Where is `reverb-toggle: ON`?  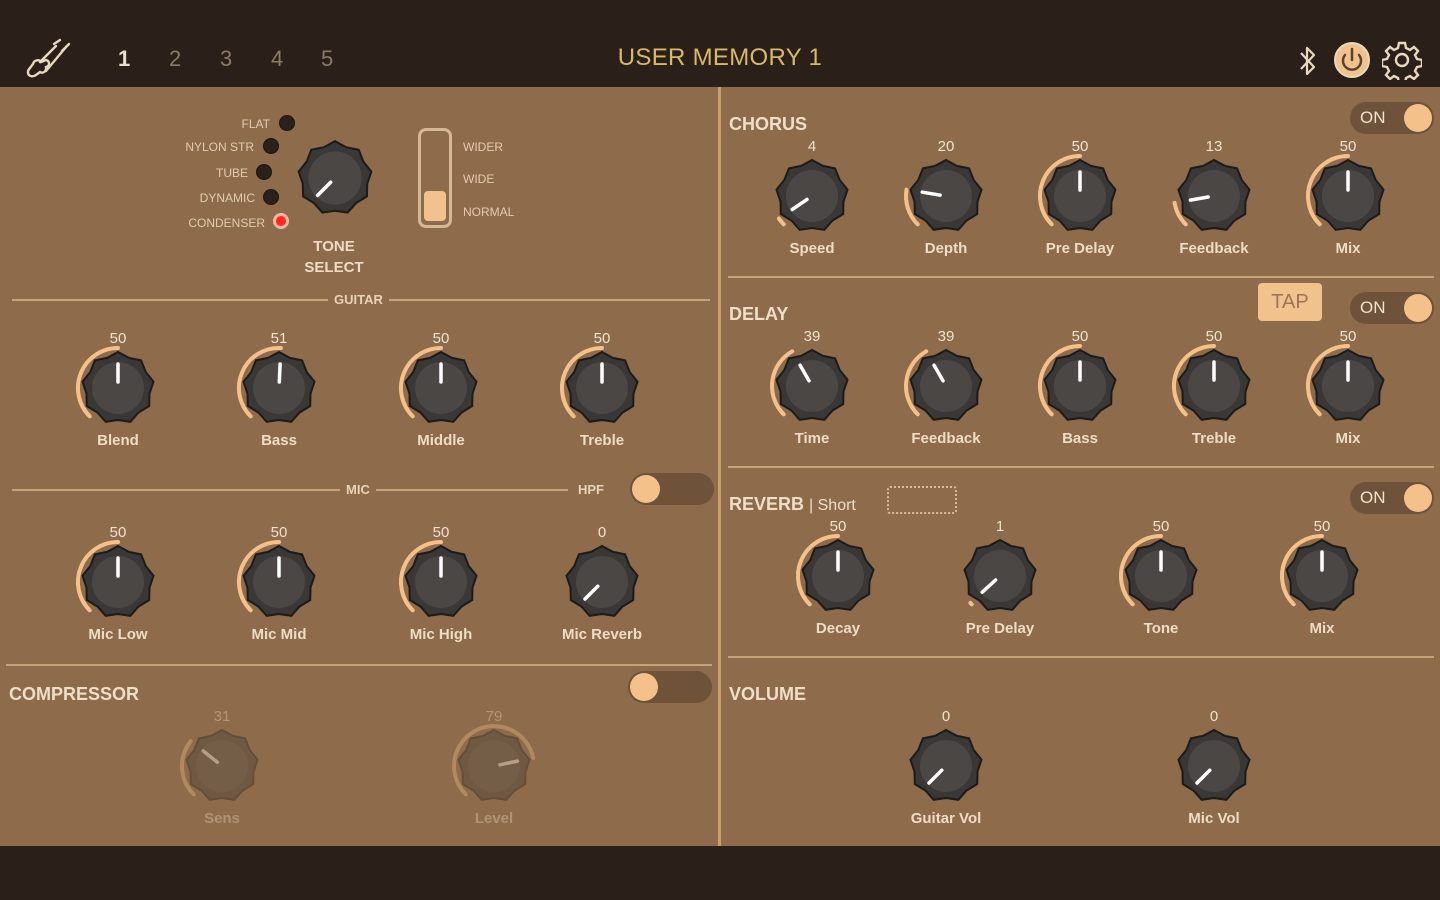 reverb-toggle: ON is located at coordinates (1392, 498).